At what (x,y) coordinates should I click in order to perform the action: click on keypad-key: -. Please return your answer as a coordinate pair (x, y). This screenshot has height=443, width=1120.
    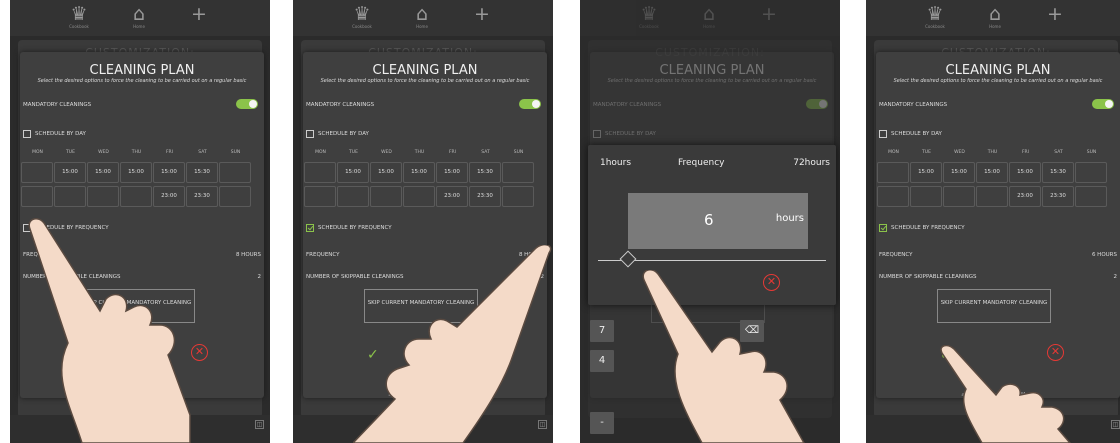
    Looking at the image, I should click on (602, 423).